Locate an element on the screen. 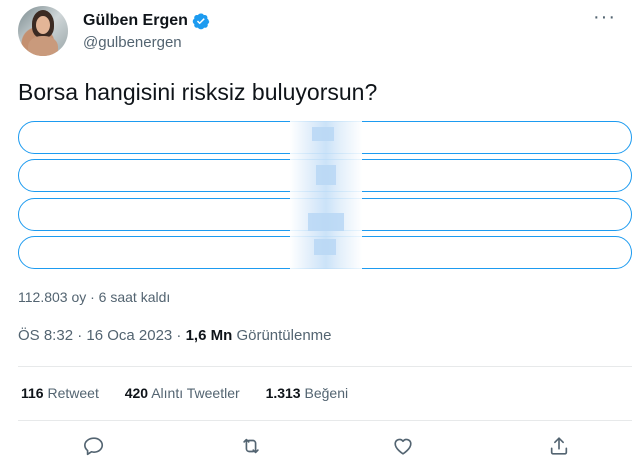  divider-bottom is located at coordinates (325, 420).